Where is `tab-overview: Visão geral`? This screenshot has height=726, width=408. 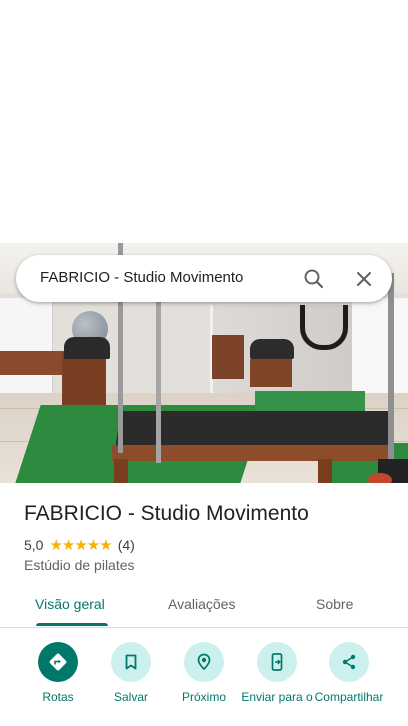 tab-overview: Visão geral is located at coordinates (70, 604).